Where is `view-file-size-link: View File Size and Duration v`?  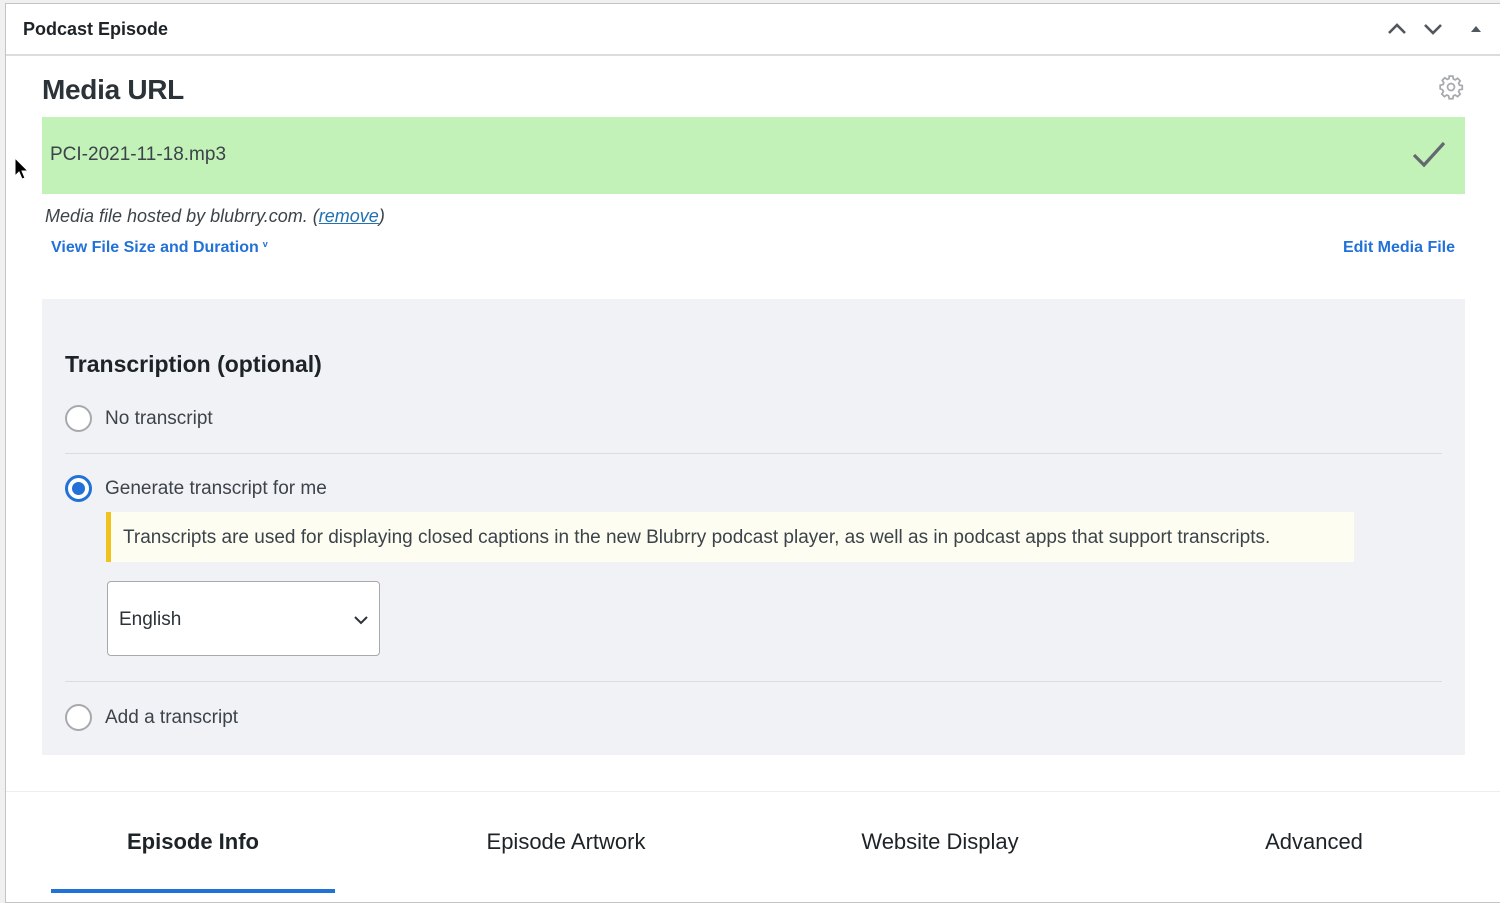 view-file-size-link: View File Size and Duration v is located at coordinates (159, 248).